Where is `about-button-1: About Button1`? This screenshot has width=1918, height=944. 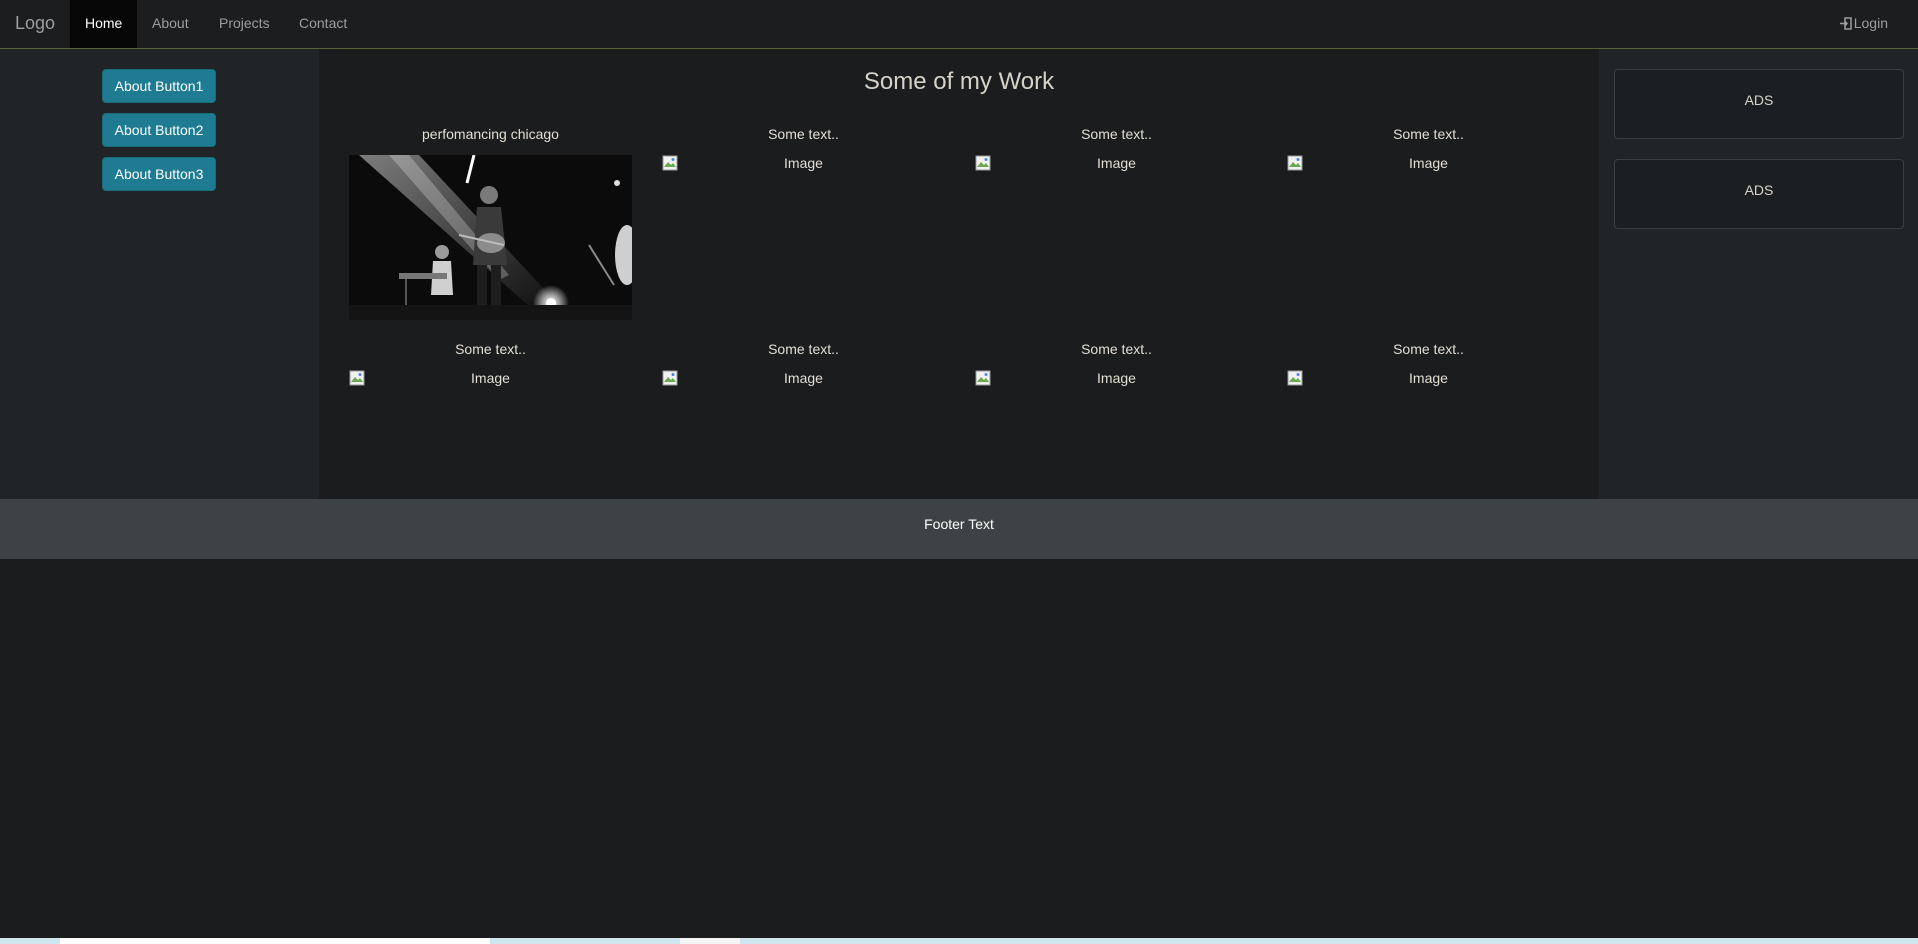
about-button-1: About Button1 is located at coordinates (159, 86).